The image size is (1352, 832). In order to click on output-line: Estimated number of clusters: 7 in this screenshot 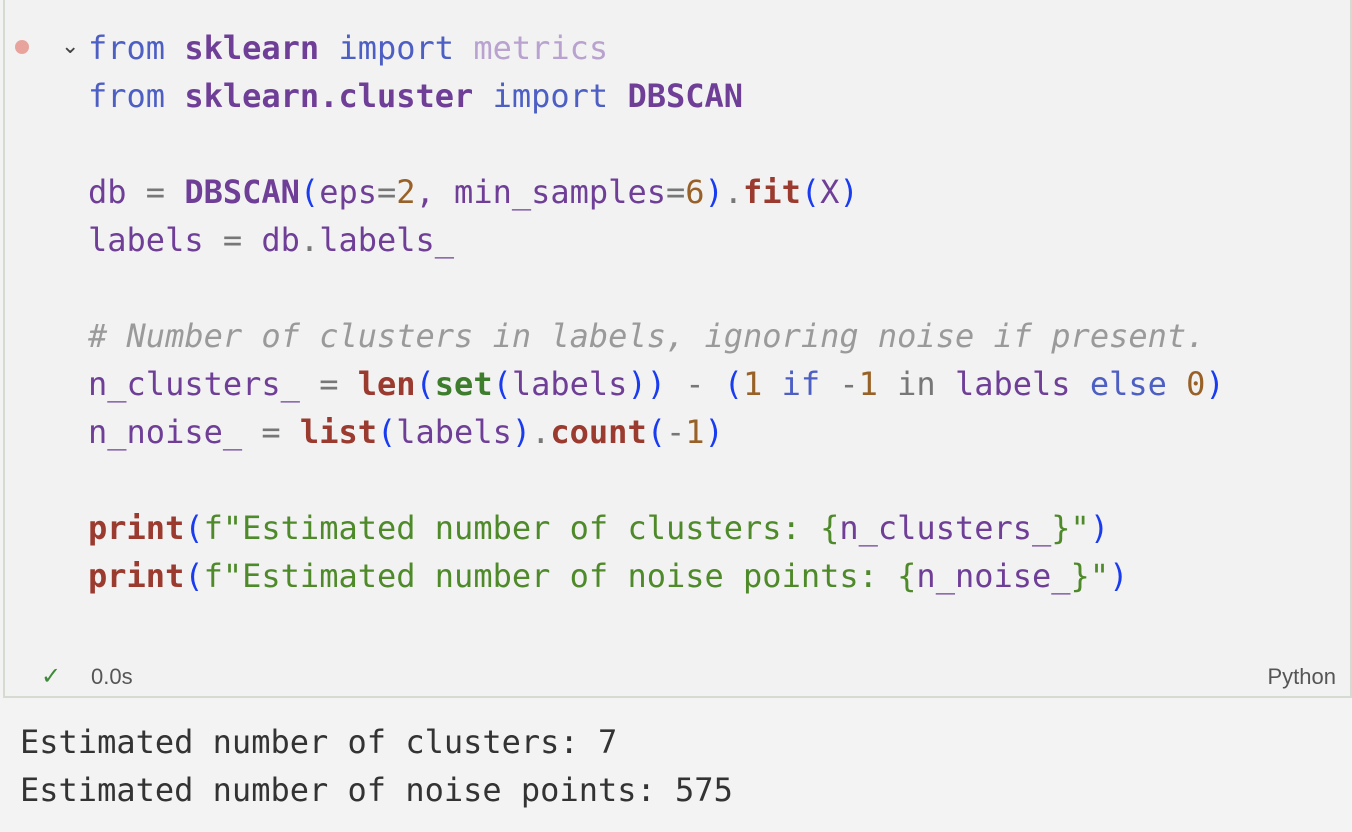, I will do `click(319, 742)`.